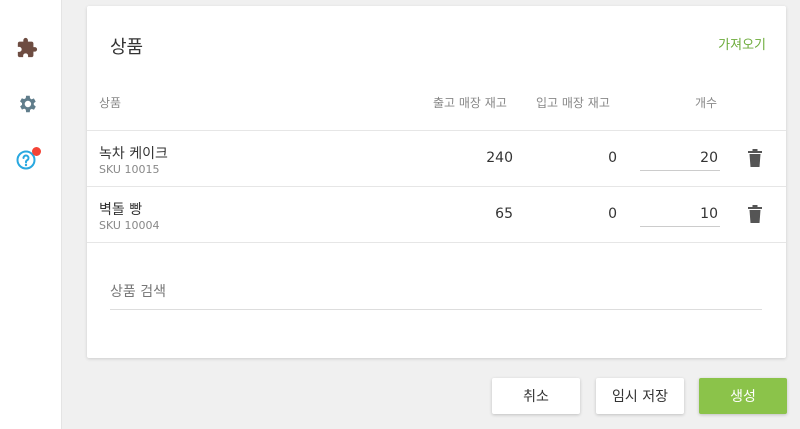 Image resolution: width=800 pixels, height=429 pixels. What do you see at coordinates (573, 103) in the screenshot?
I see `header-in-stock: 입고 매장 재고` at bounding box center [573, 103].